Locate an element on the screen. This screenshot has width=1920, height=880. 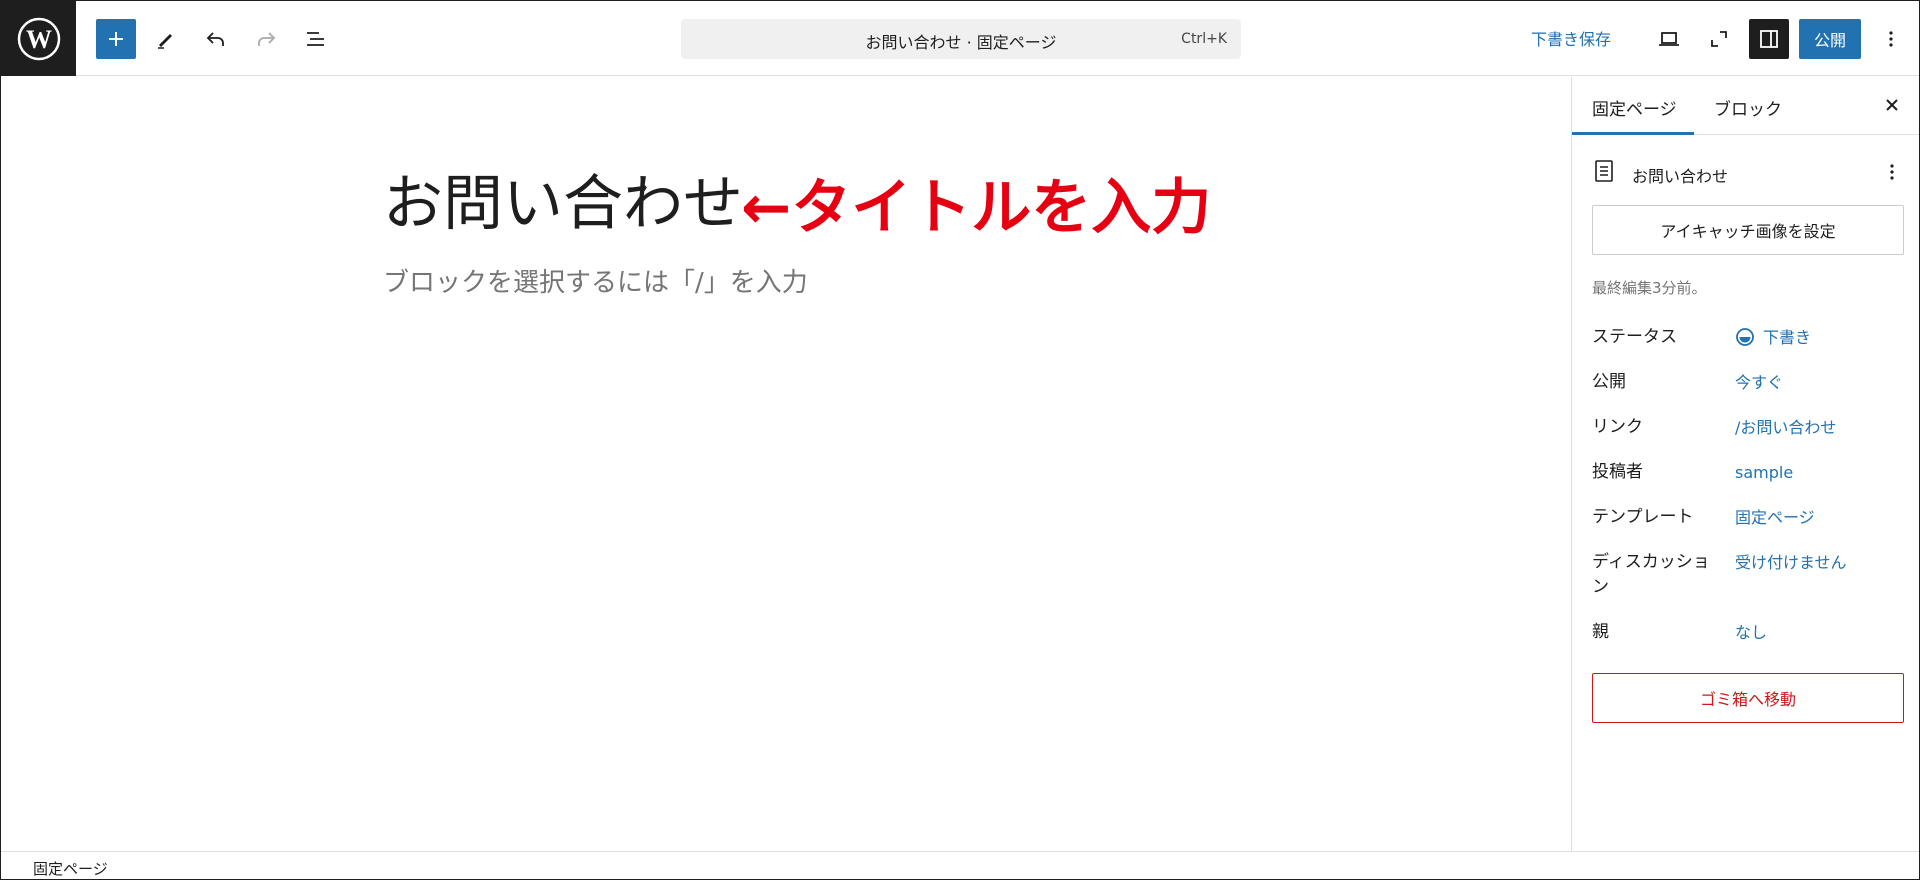
page-actions-button is located at coordinates (1892, 172).